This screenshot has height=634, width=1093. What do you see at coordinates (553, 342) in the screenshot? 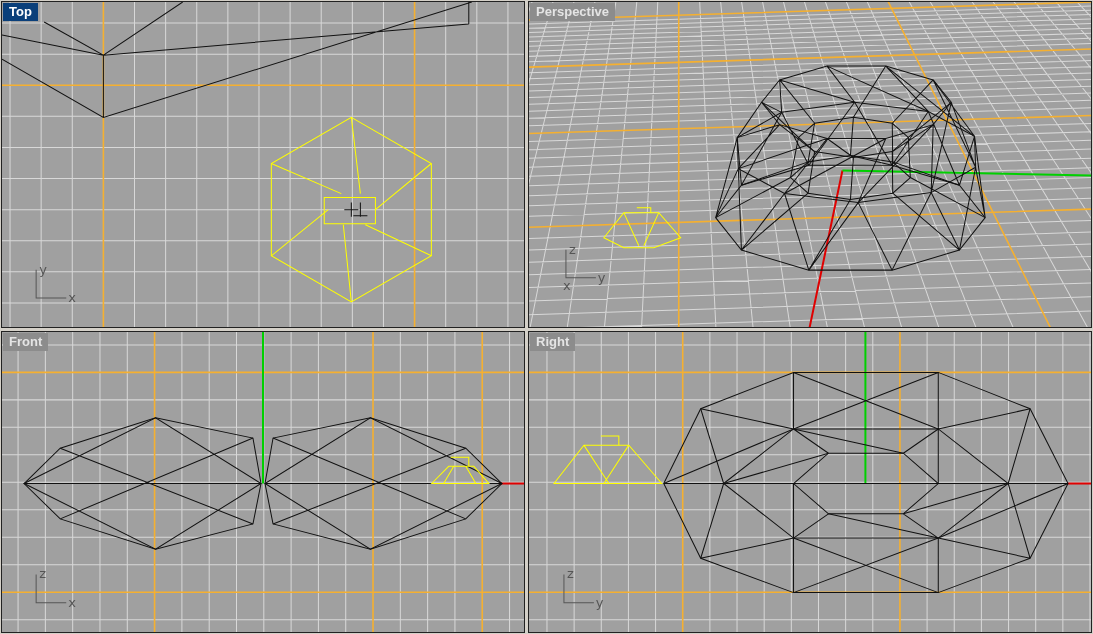
I see `viewport-title: Right` at bounding box center [553, 342].